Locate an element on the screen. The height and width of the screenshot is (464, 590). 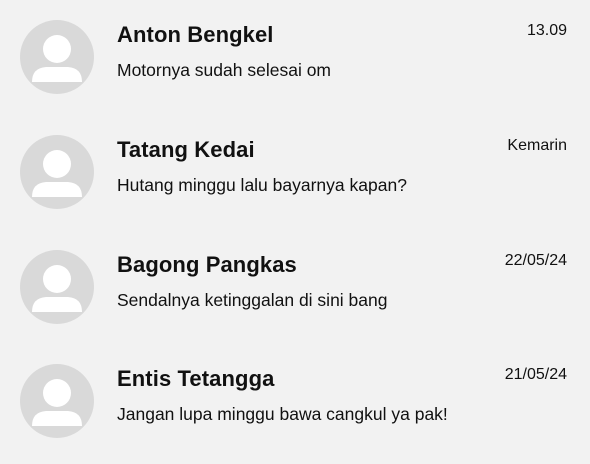
message-preview: Hutang minggu lalu bayarnya kapan? is located at coordinates (262, 185).